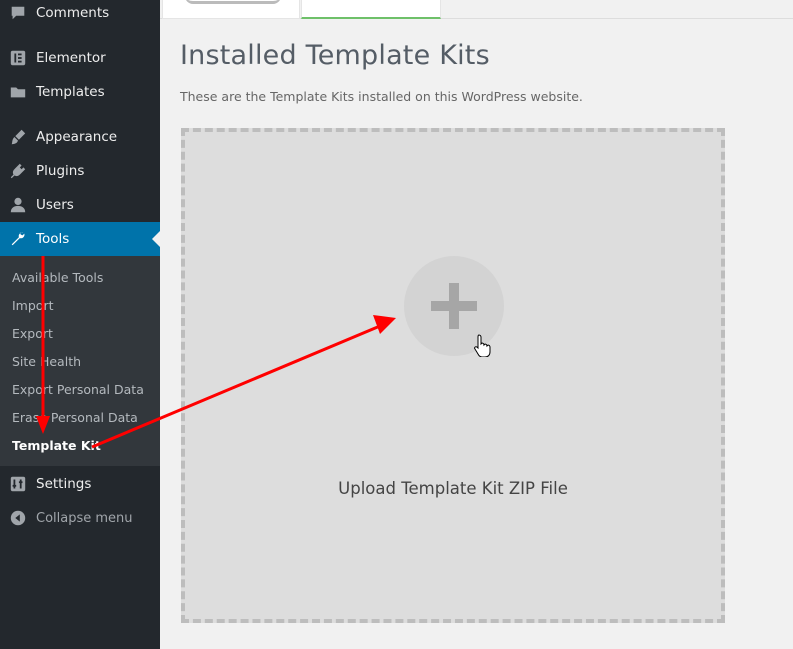  What do you see at coordinates (335, 55) in the screenshot?
I see `page-title: Installed Template Kits` at bounding box center [335, 55].